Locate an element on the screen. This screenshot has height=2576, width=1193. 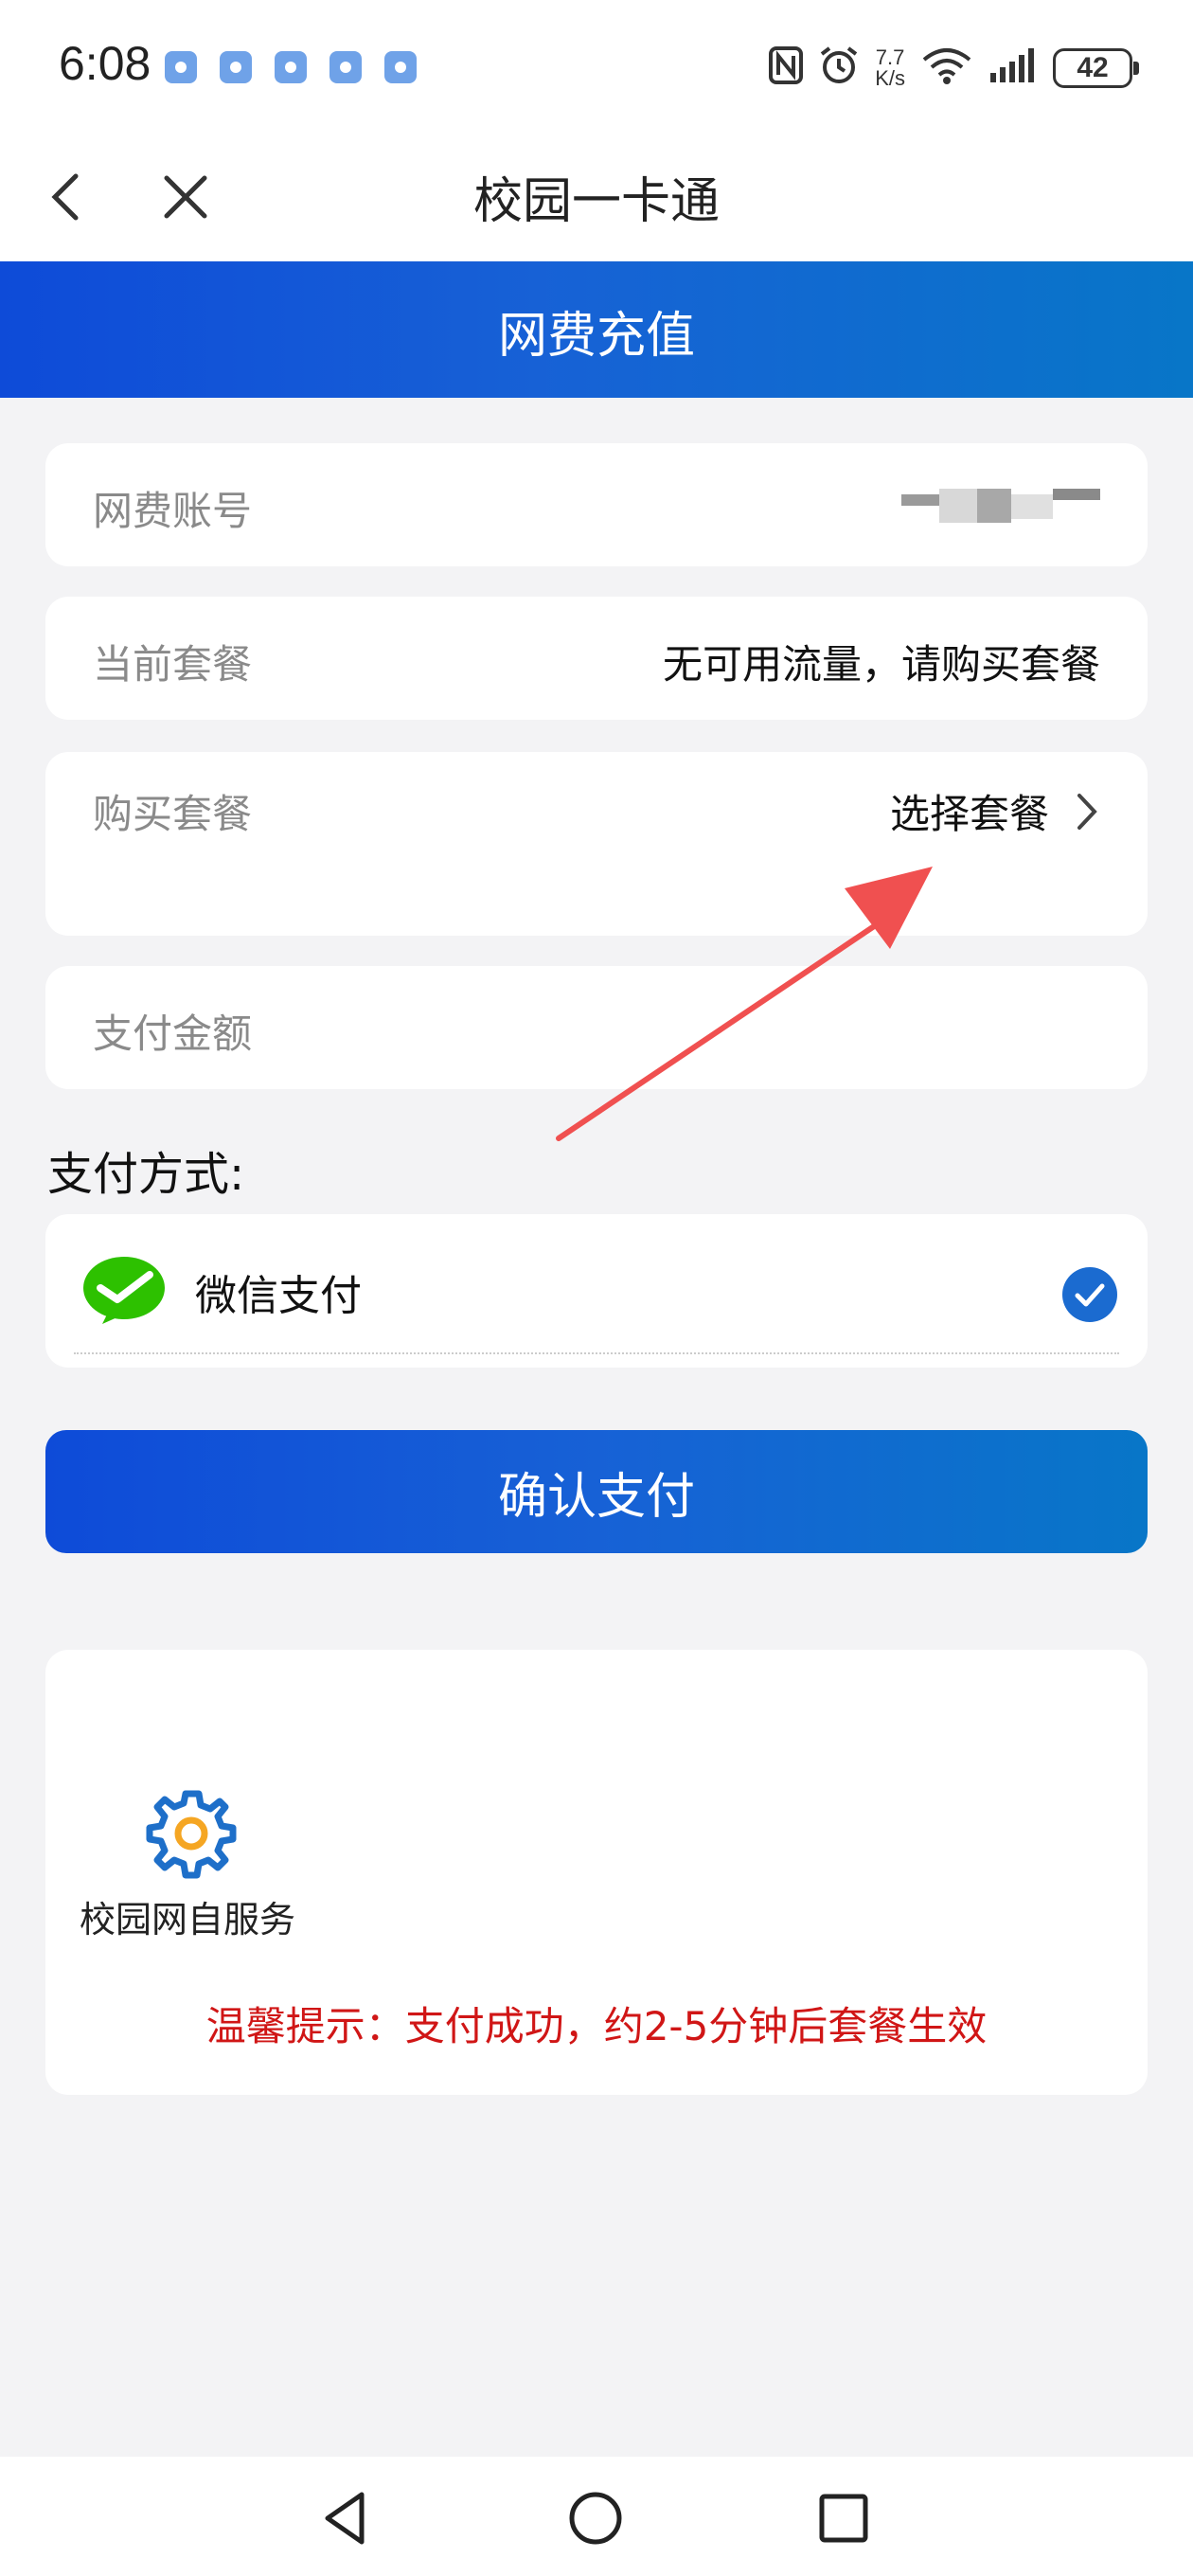
buy-plan-label: 购买套餐 is located at coordinates (173, 814).